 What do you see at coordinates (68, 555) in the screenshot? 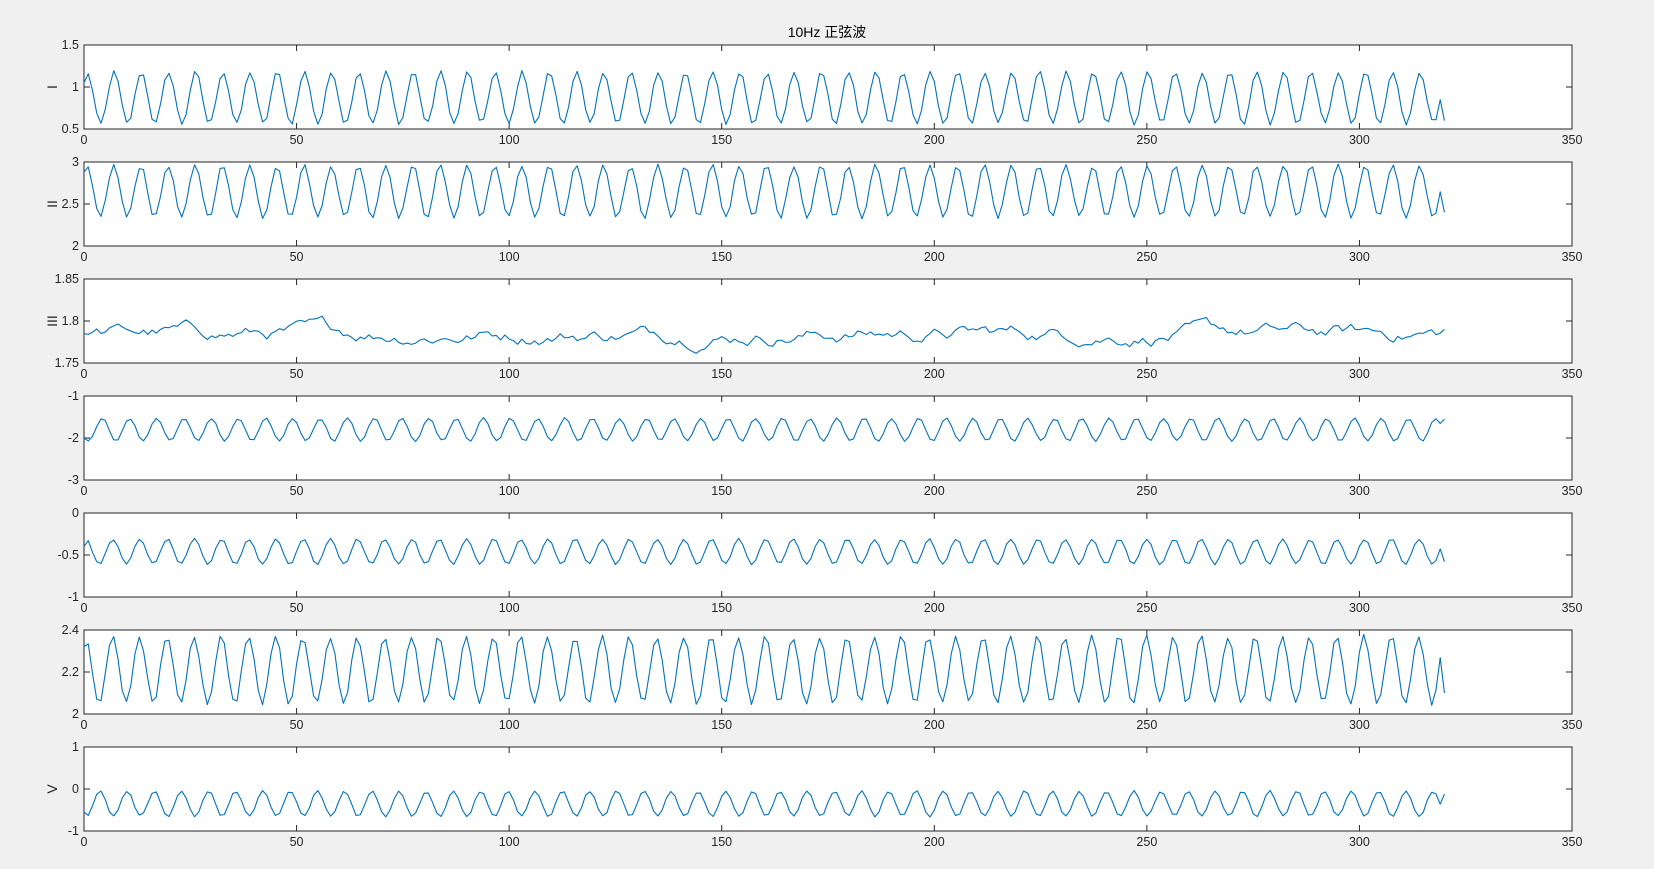
I see `y-tick-label: -0.5` at bounding box center [68, 555].